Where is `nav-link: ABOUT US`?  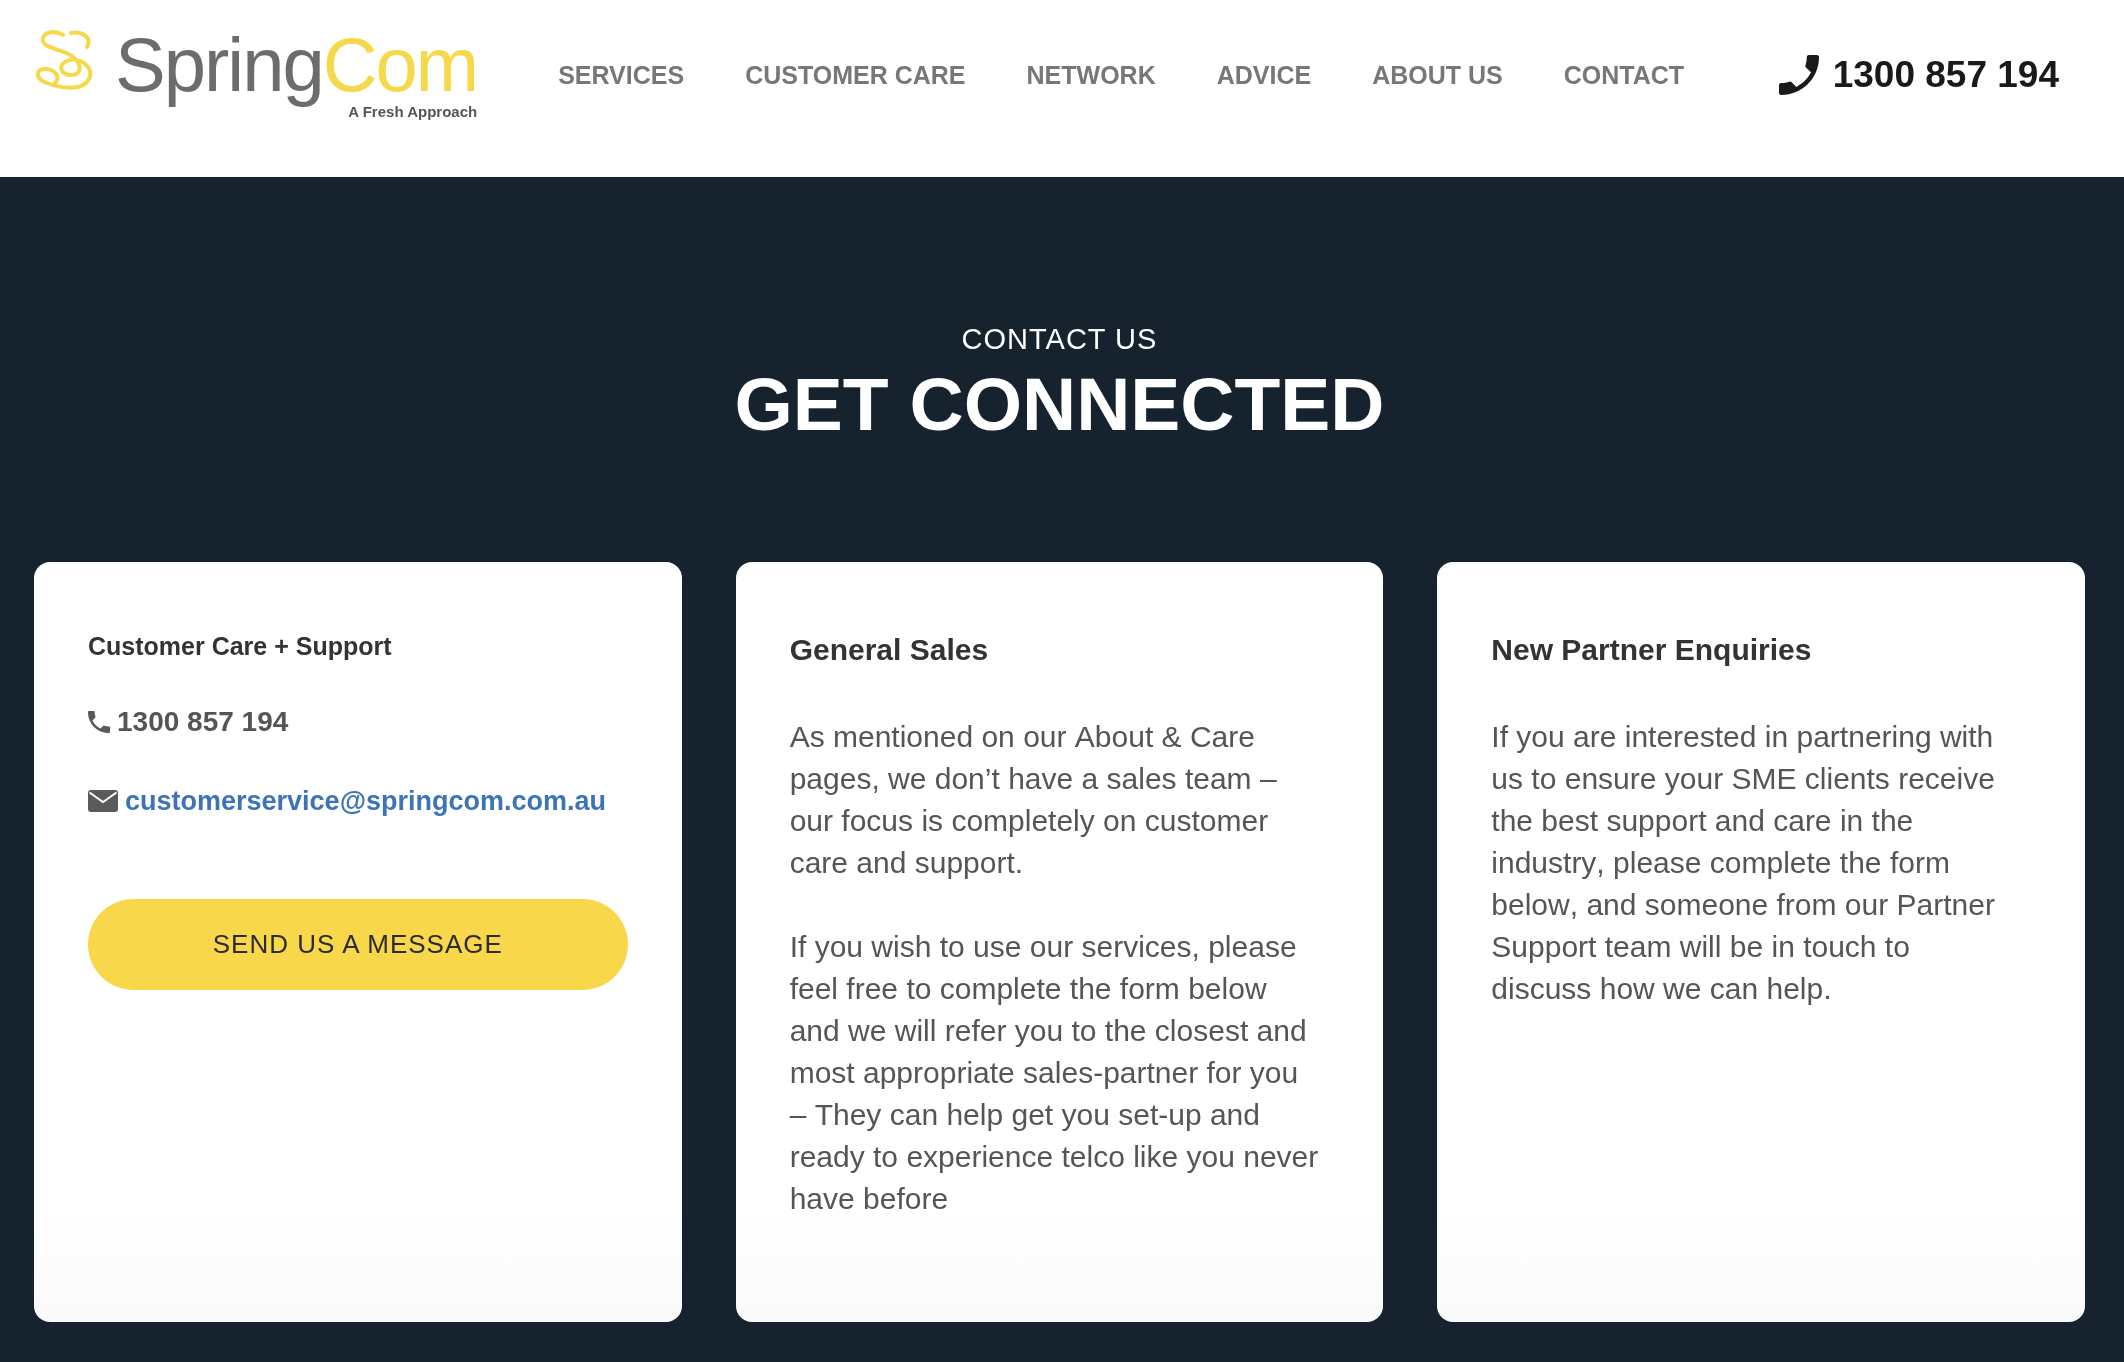 nav-link: ABOUT US is located at coordinates (1437, 75).